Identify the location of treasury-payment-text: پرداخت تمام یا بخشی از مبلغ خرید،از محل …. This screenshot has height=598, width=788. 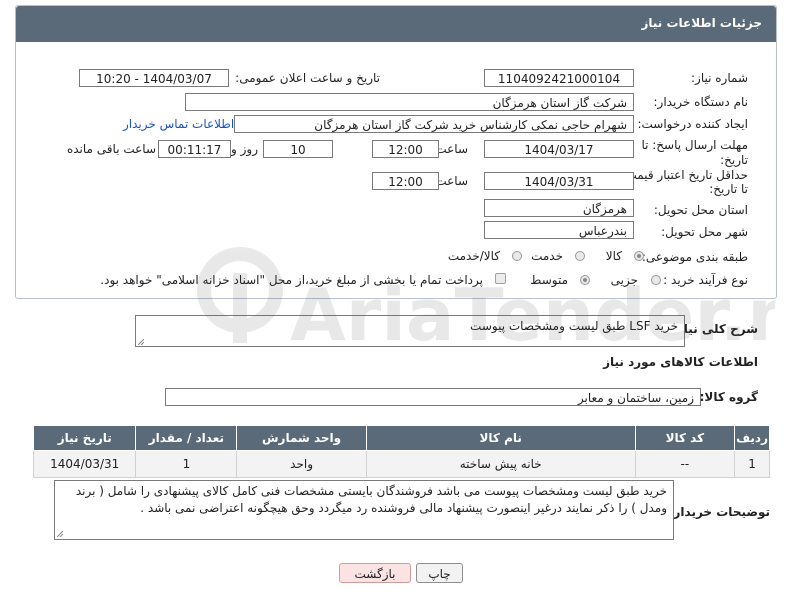
(291, 280).